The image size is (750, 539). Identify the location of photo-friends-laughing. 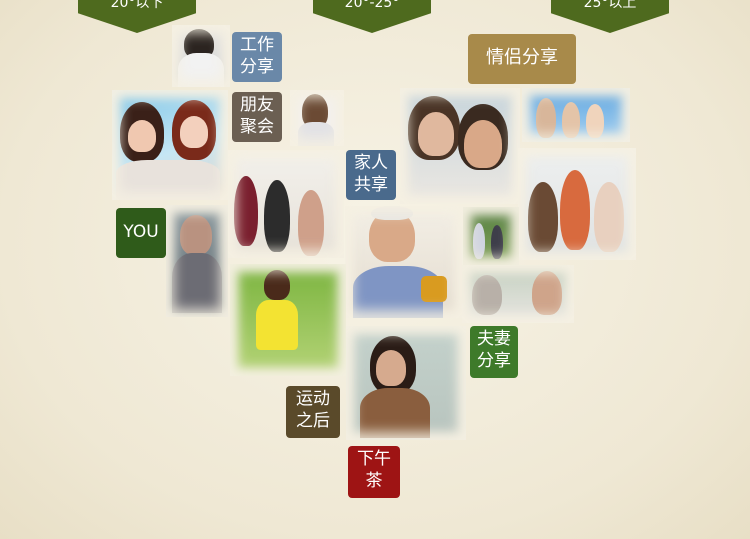
(577, 204).